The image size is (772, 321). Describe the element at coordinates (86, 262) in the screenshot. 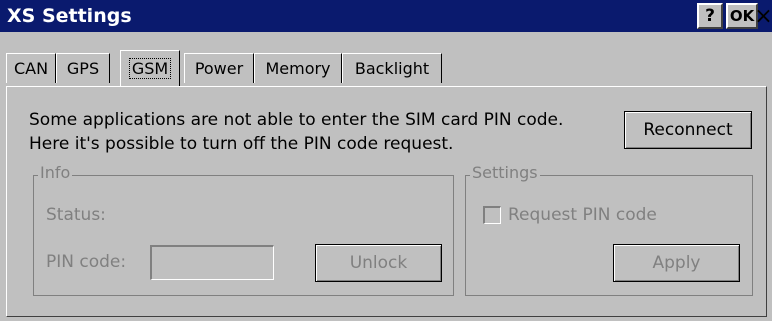

I see `pin-code-label: PIN code:` at that location.